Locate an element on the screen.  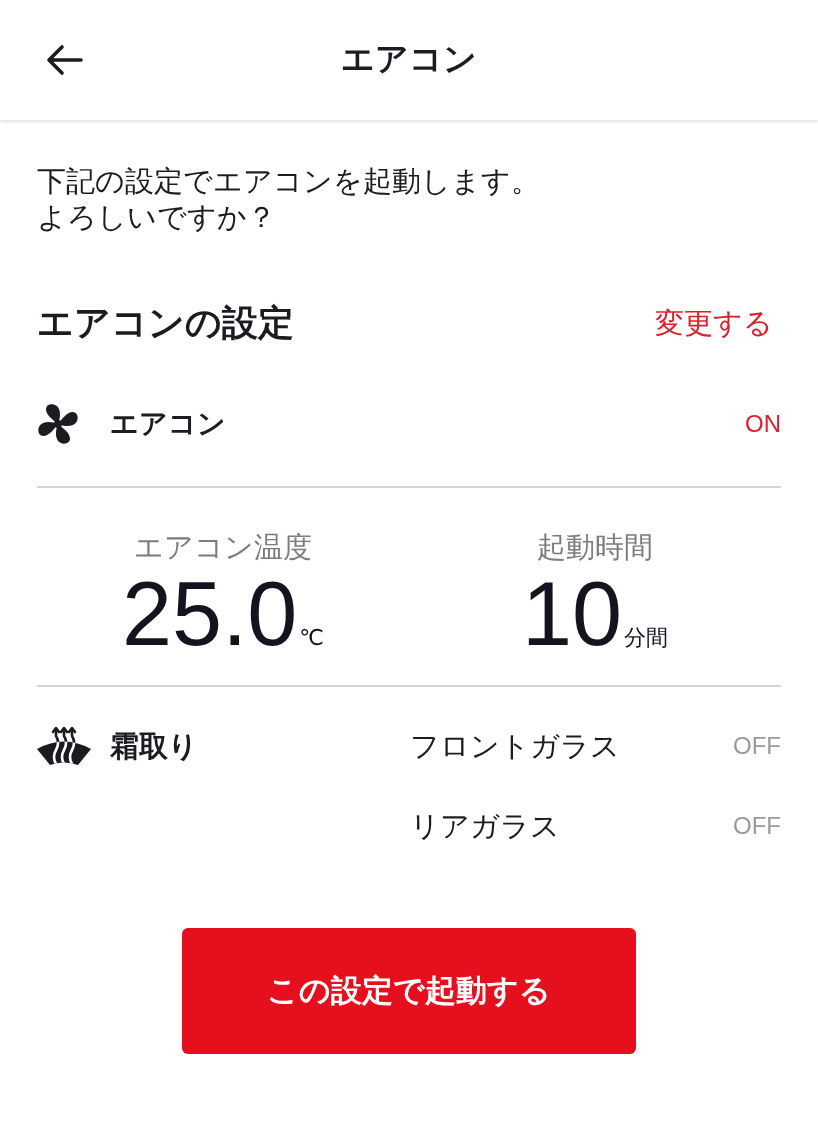
intro-text: 下記の設定でエアコンを起動します。 is located at coordinates (288, 181).